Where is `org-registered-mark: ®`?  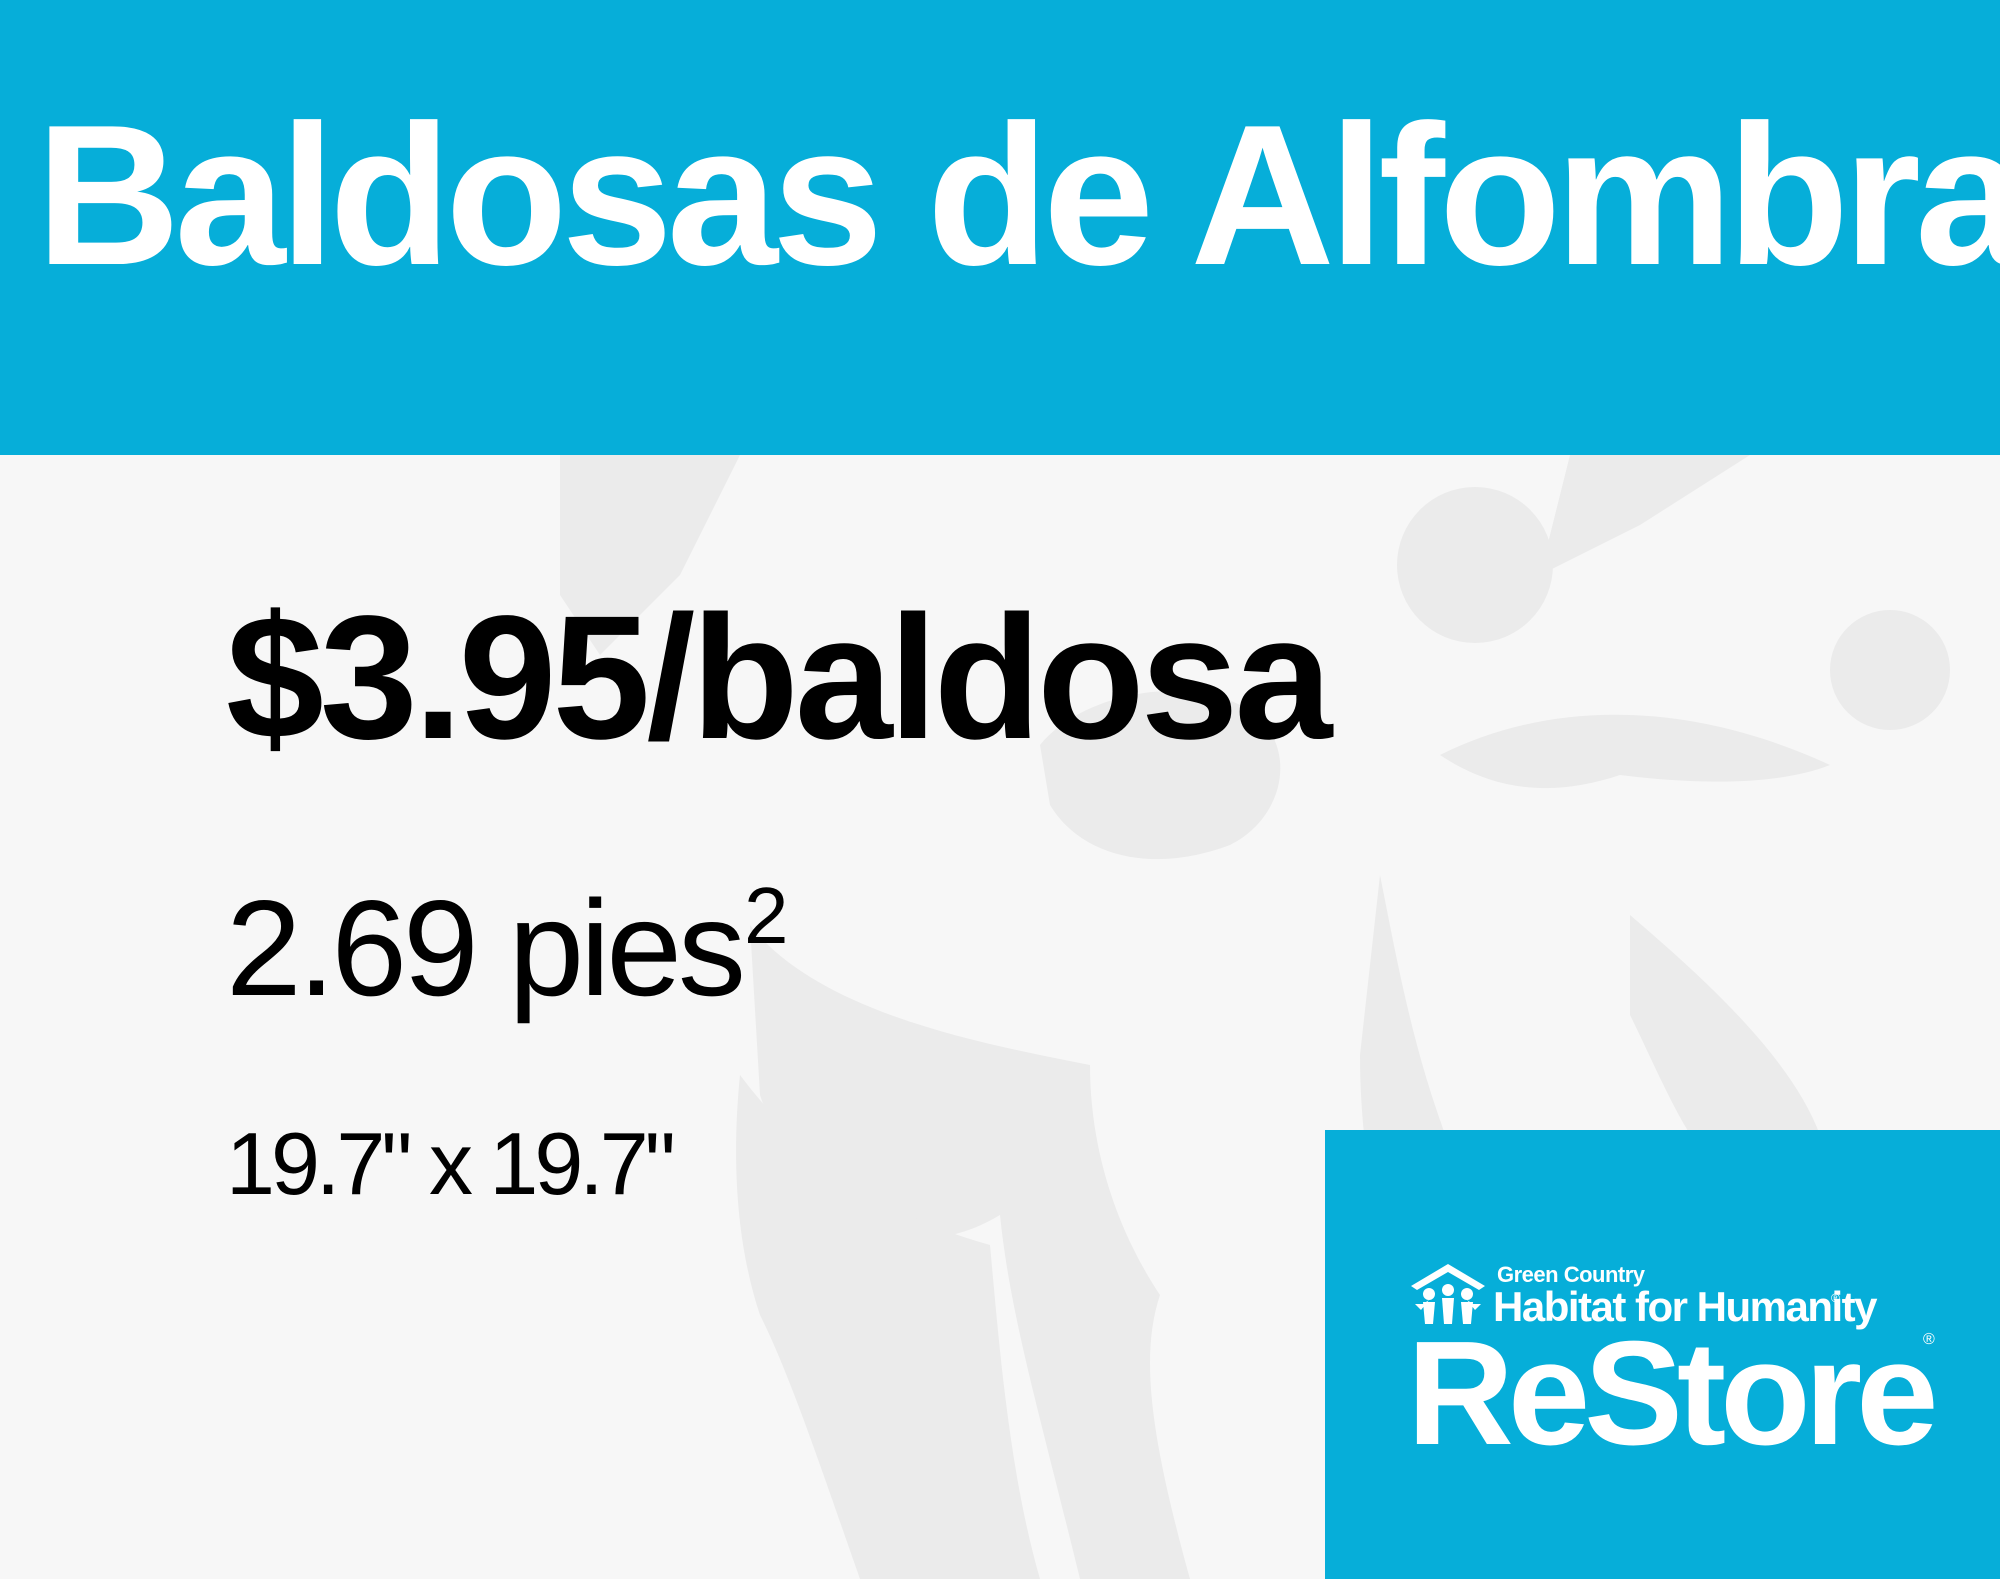
org-registered-mark: ® is located at coordinates (1835, 1298).